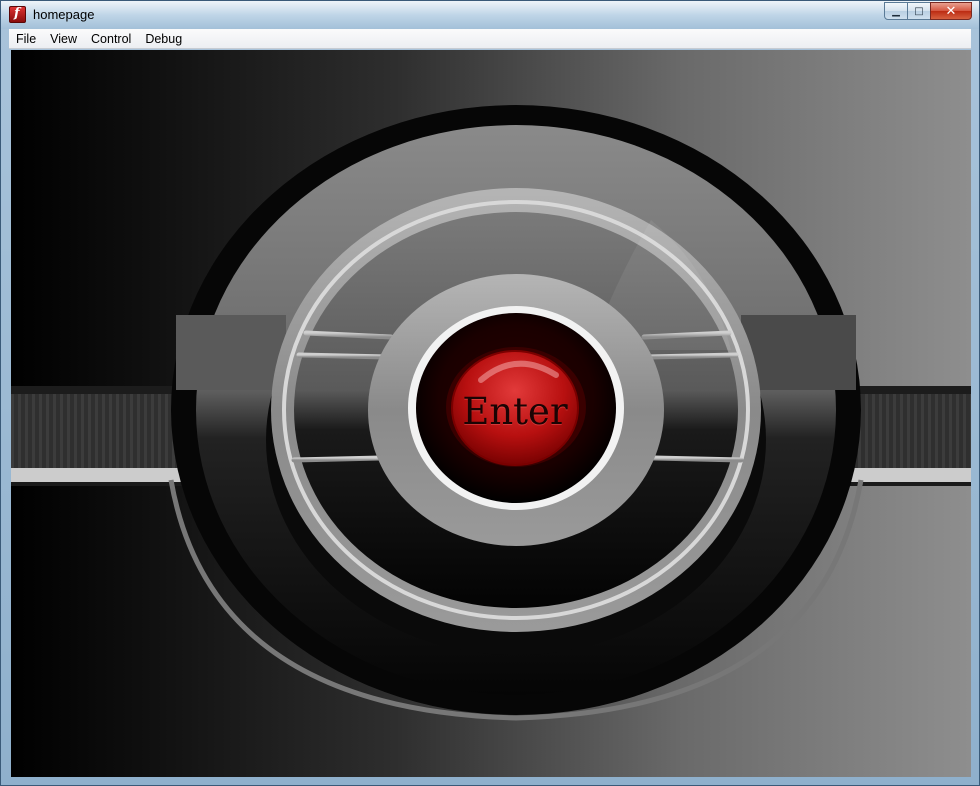 This screenshot has height=786, width=980. Describe the element at coordinates (490, 39) in the screenshot. I see `menu-bar: File View Control Debug` at that location.